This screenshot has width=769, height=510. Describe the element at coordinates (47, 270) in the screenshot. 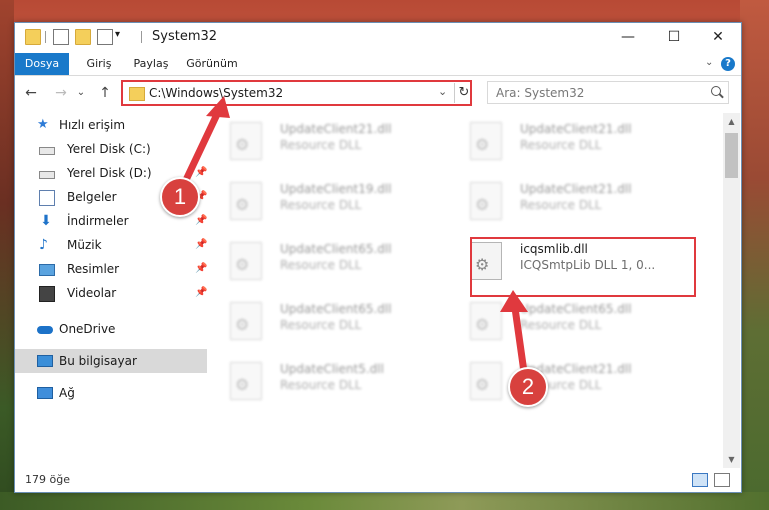

I see `pictures-icon` at that location.